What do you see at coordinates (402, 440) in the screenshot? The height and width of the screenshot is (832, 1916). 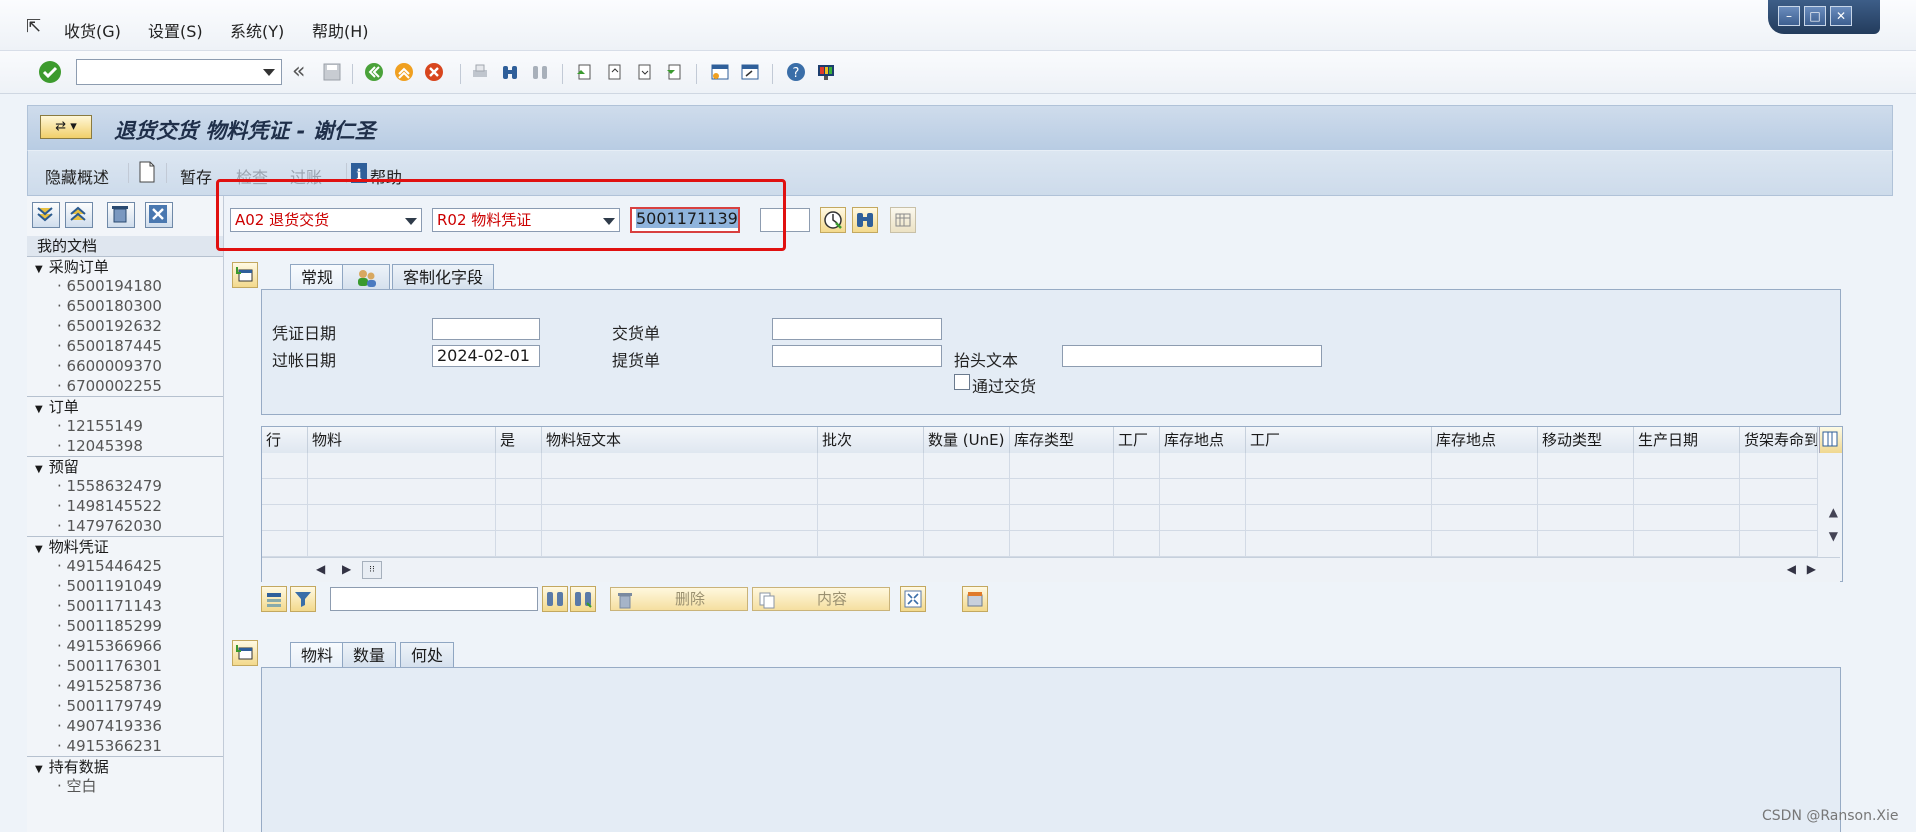 I see `column-header: 物料` at bounding box center [402, 440].